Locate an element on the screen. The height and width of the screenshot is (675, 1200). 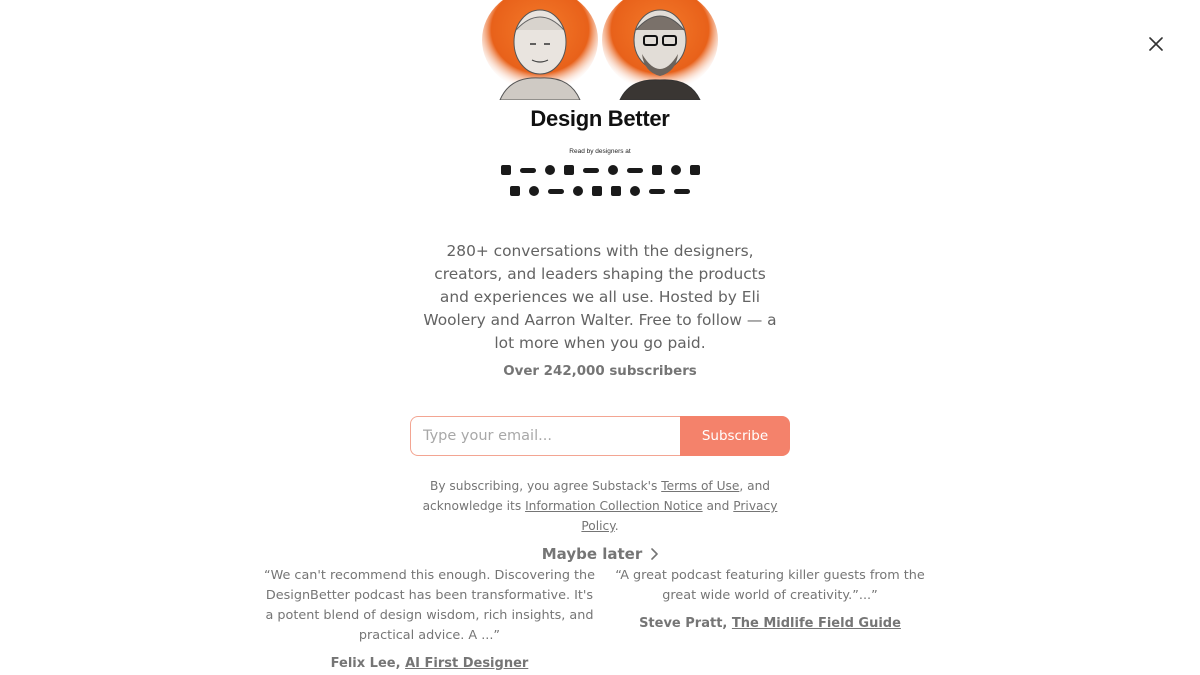
cover-title: Design Better is located at coordinates (600, 118).